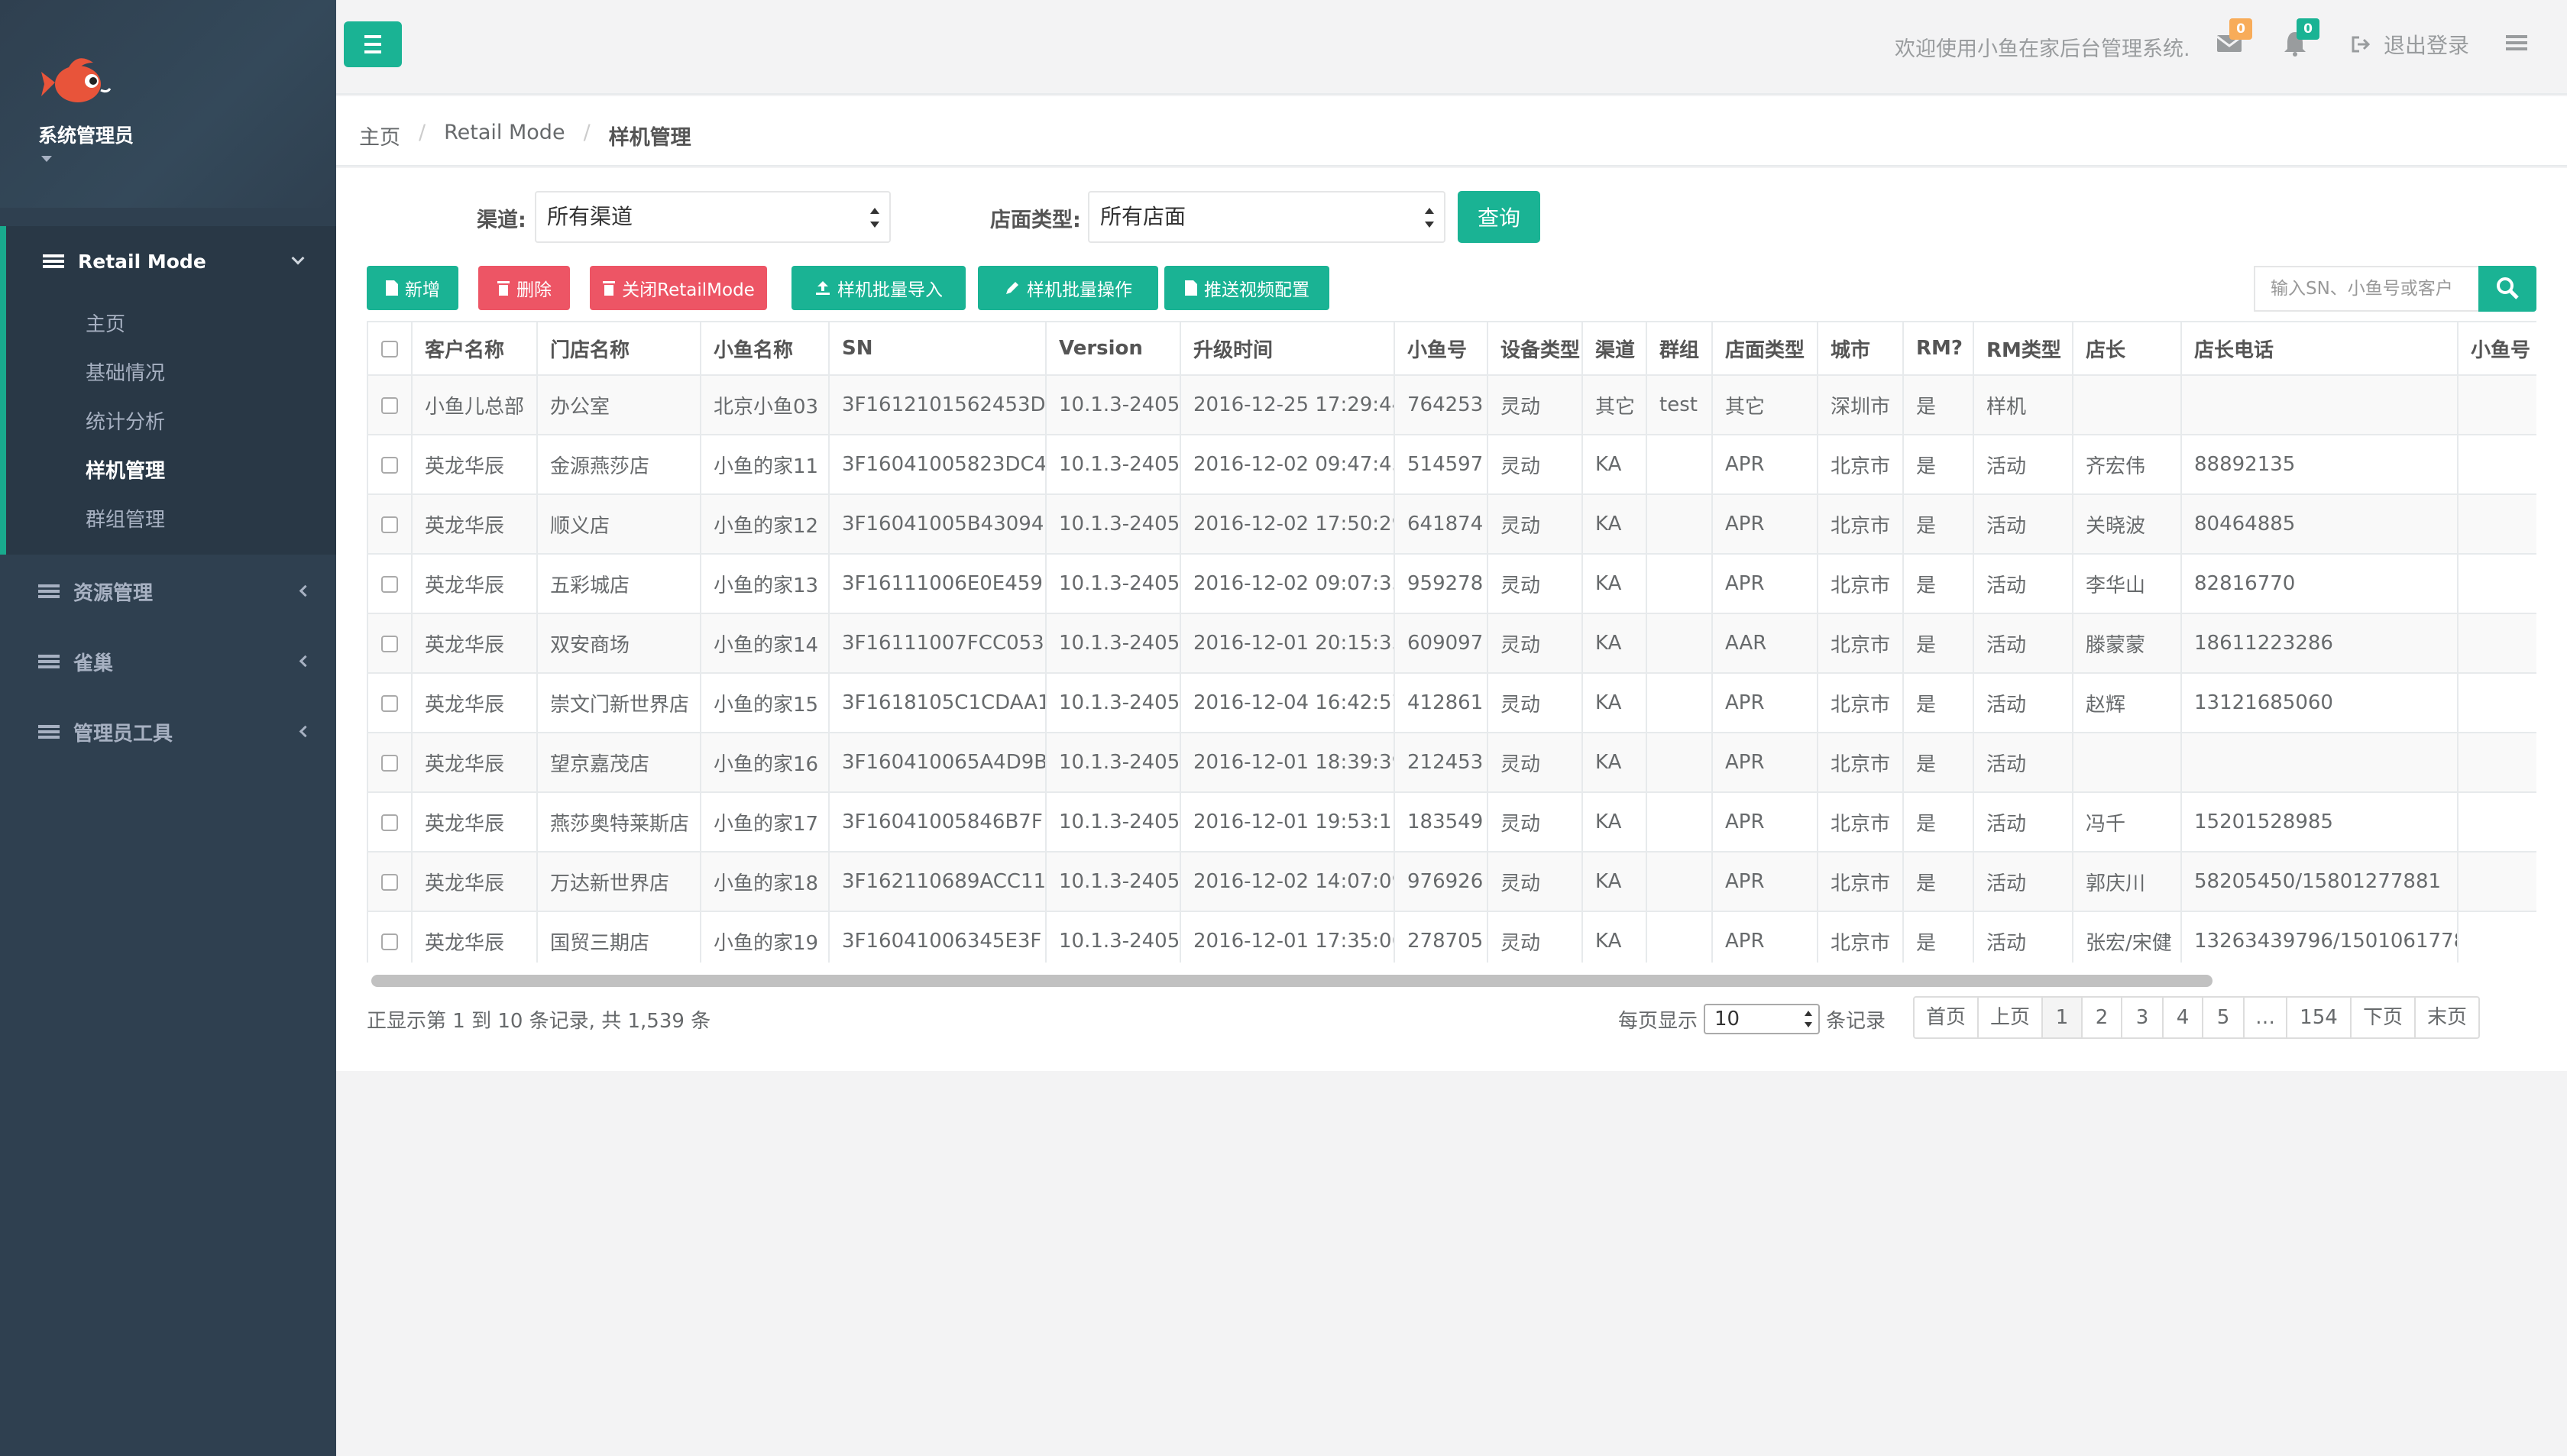 Image resolution: width=2567 pixels, height=1456 pixels. Describe the element at coordinates (105, 323) in the screenshot. I see `nav-item-home: 主页` at that location.